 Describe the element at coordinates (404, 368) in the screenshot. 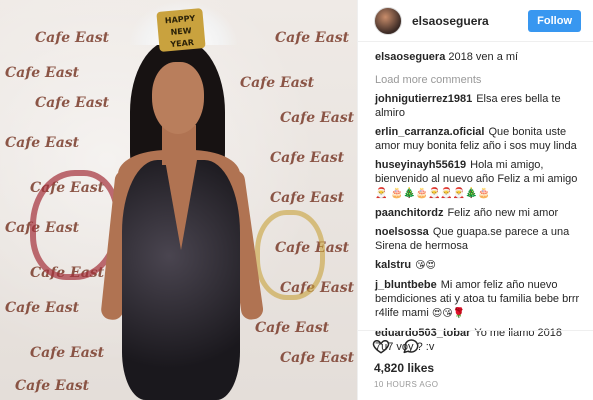

I see `likes-count: 4,820 likes` at that location.